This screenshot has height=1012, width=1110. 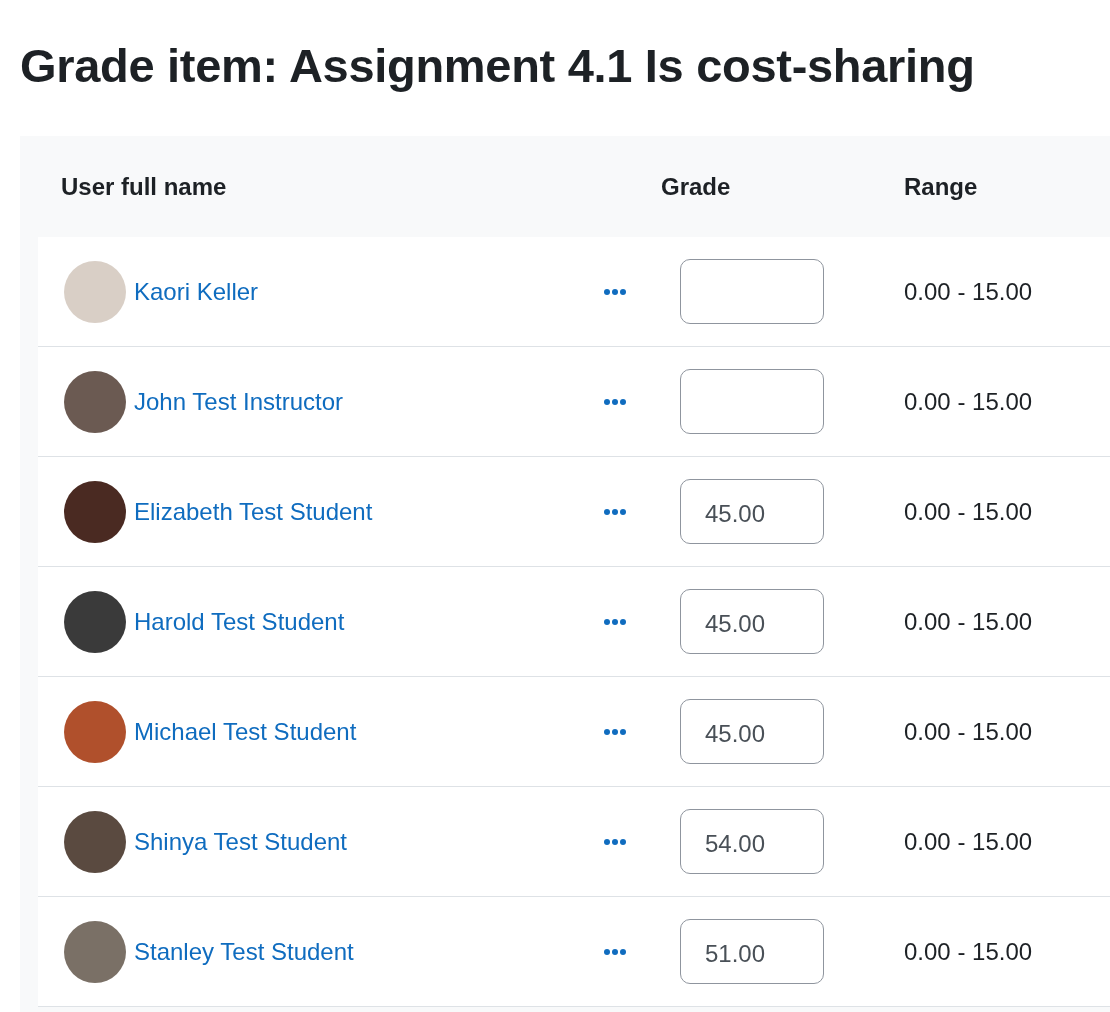 What do you see at coordinates (752, 841) in the screenshot?
I see `grade-input: 54.00` at bounding box center [752, 841].